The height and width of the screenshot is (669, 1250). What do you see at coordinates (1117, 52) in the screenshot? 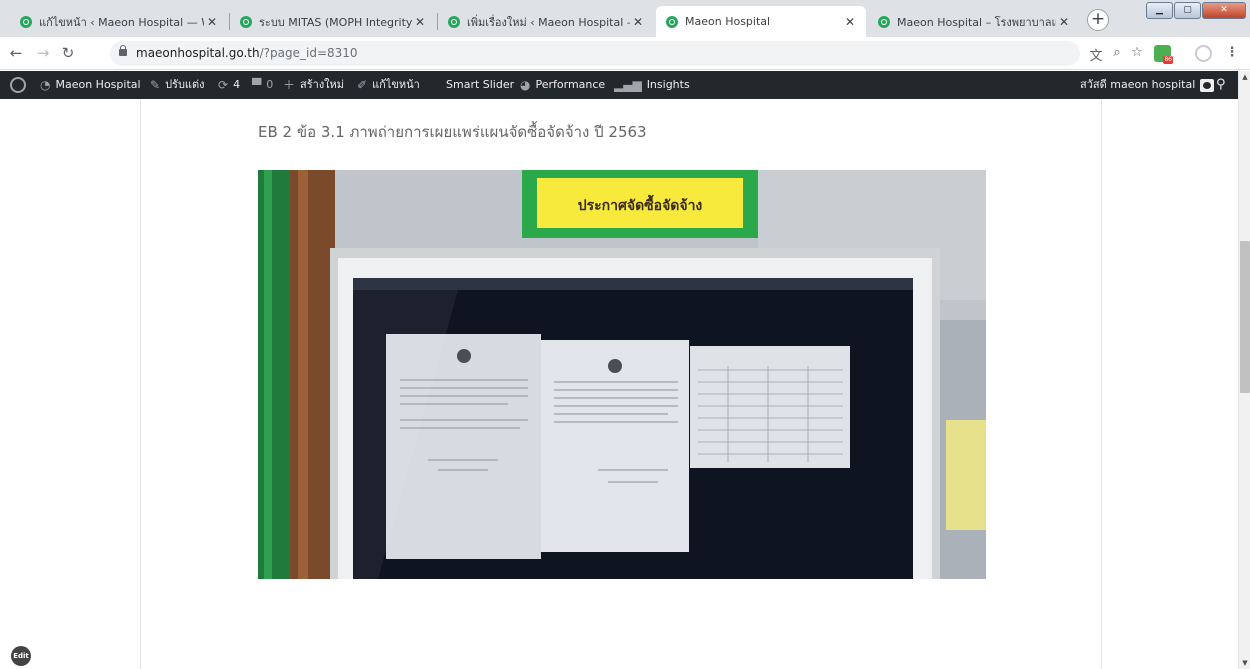
I see `zoom-icon: ⌕` at bounding box center [1117, 52].